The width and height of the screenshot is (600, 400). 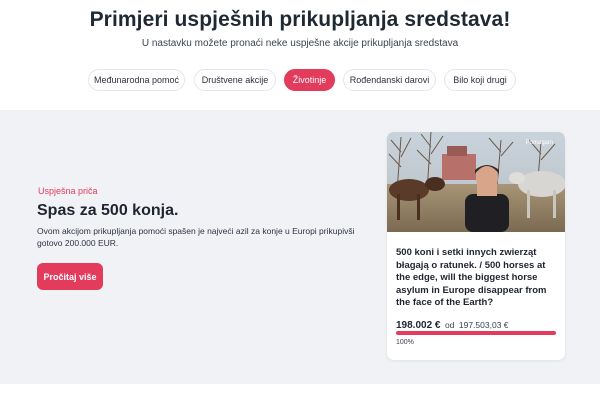 I want to click on progress-bar, so click(x=476, y=333).